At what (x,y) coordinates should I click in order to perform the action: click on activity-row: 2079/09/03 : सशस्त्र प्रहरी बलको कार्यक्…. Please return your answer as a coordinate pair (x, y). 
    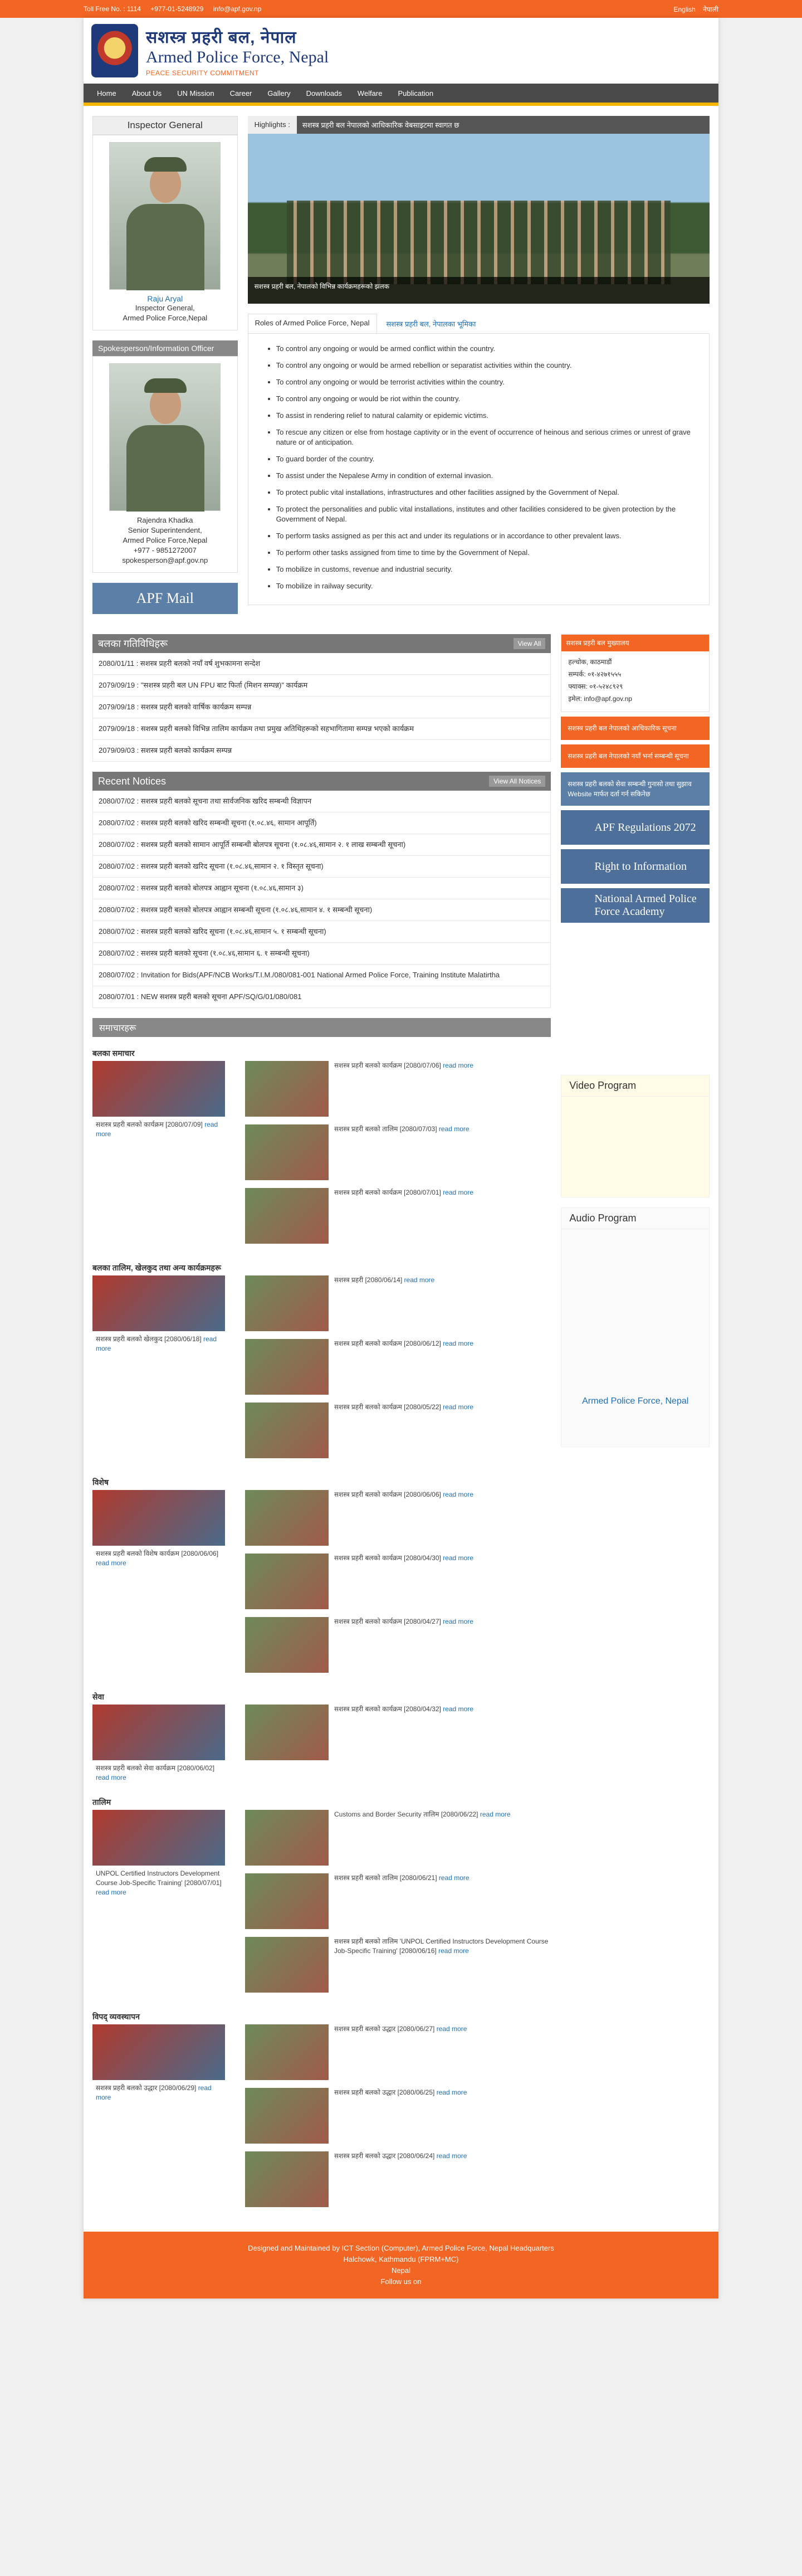
    Looking at the image, I should click on (322, 751).